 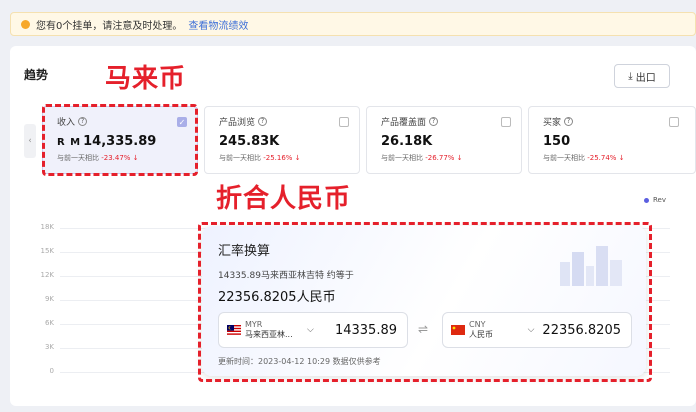 What do you see at coordinates (120, 140) in the screenshot?
I see `annotation-box-revenue` at bounding box center [120, 140].